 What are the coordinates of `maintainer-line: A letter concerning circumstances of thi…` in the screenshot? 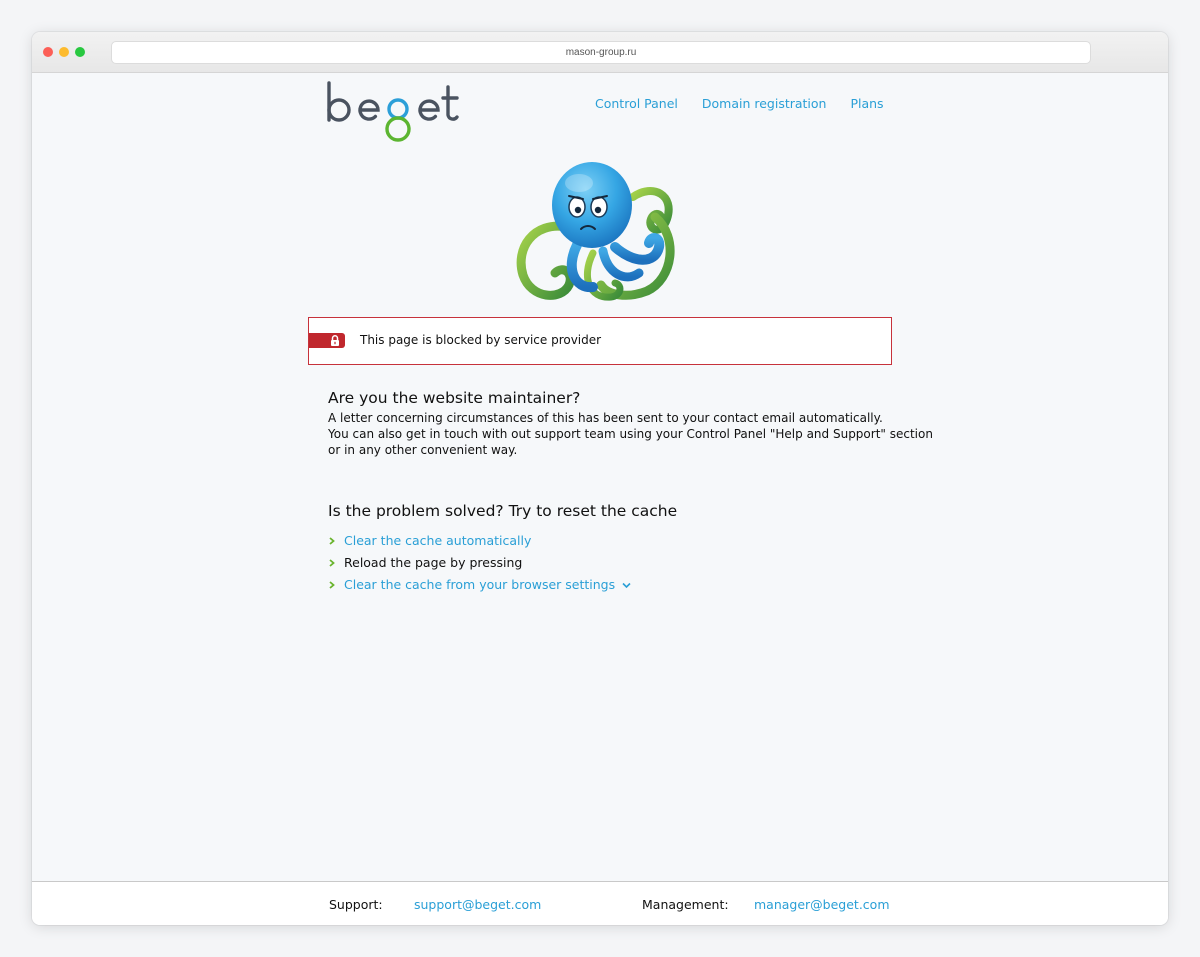 It's located at (605, 418).